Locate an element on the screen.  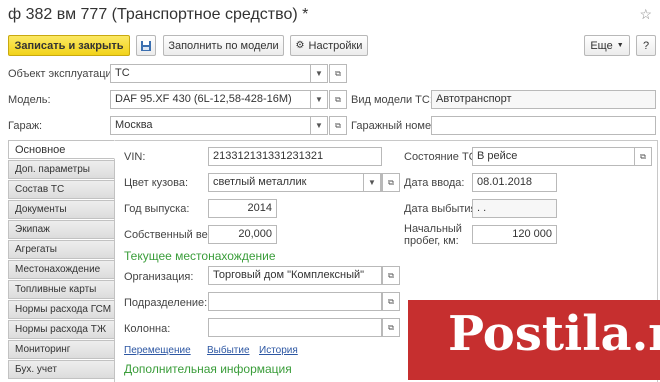
settings-icon: ⚙ is located at coordinates (300, 45).